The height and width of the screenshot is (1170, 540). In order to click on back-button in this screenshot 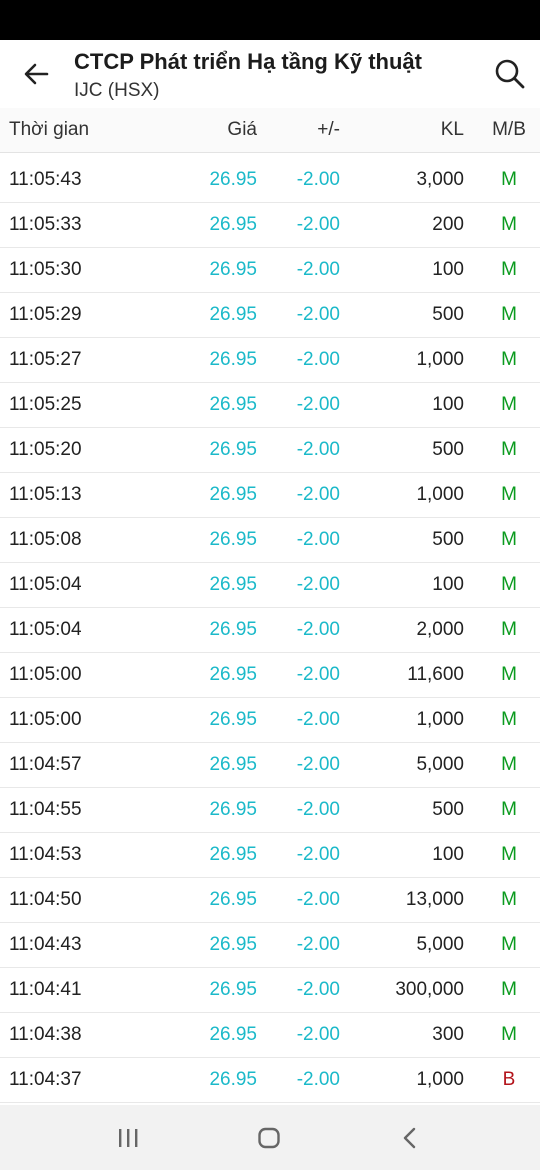, I will do `click(36, 74)`.